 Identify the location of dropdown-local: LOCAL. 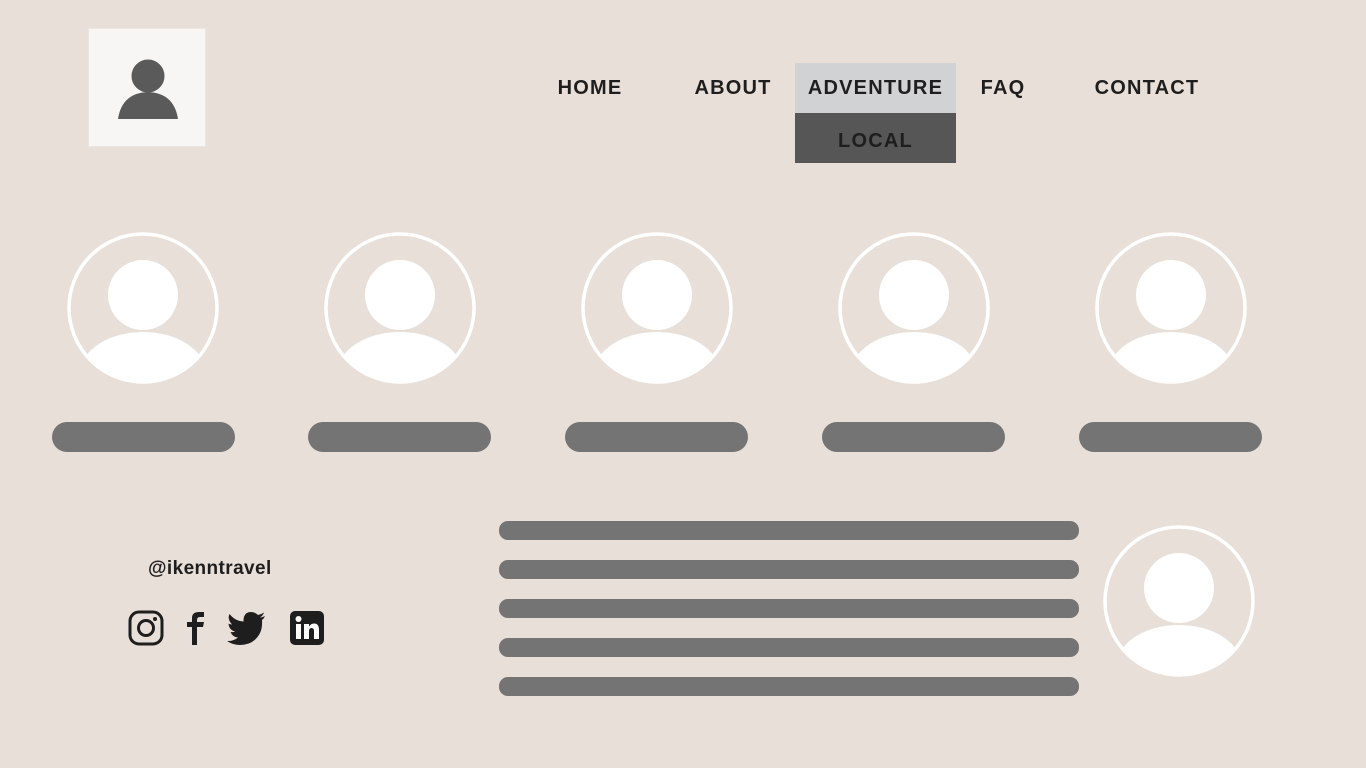
(875, 138).